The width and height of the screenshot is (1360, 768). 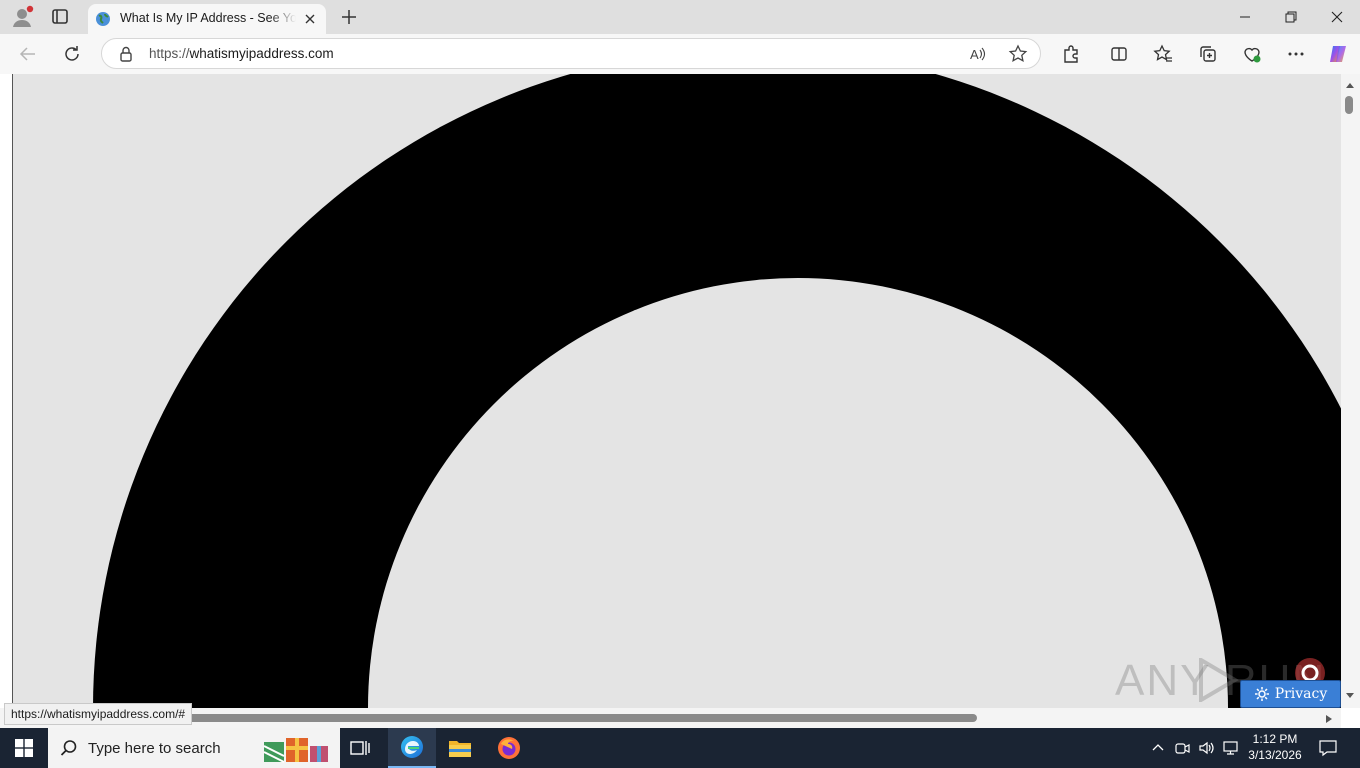 What do you see at coordinates (1231, 749) in the screenshot?
I see `network-icon` at bounding box center [1231, 749].